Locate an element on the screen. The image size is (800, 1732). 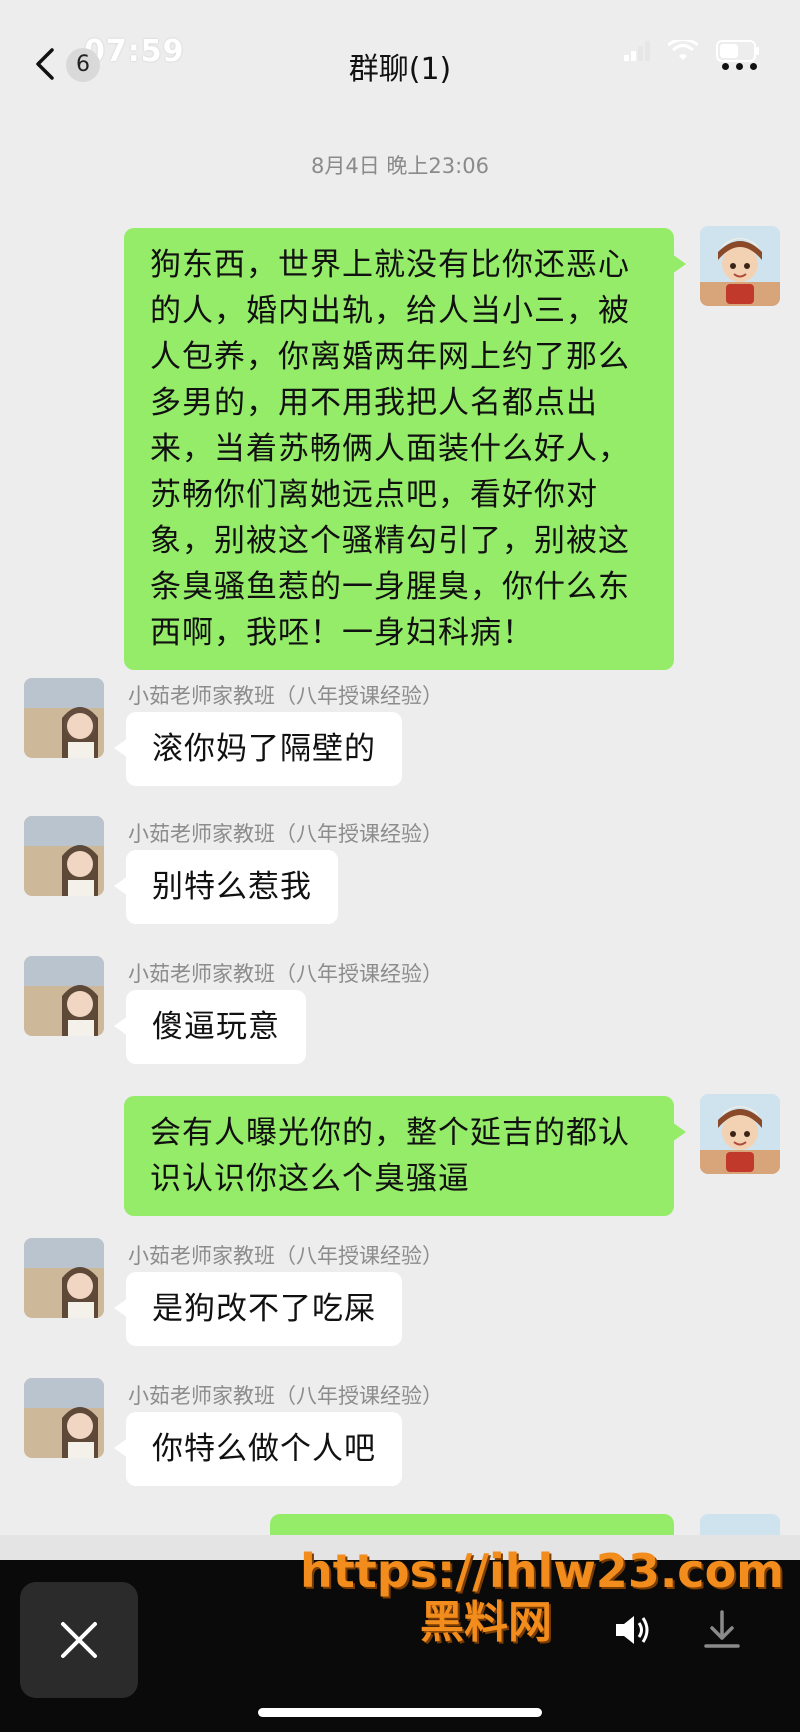
message-bubble-other: 傻逼玩意 is located at coordinates (210, 1027).